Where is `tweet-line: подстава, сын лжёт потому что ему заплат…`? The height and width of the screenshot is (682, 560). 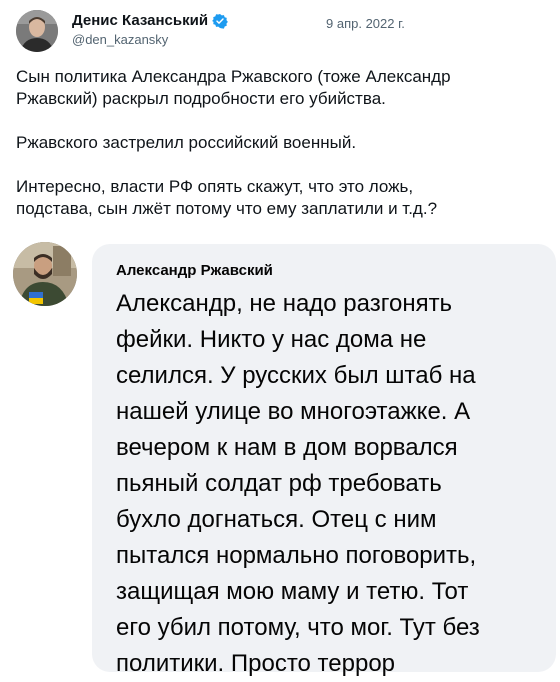 tweet-line: подстава, сын лжёт потому что ему заплат… is located at coordinates (227, 208).